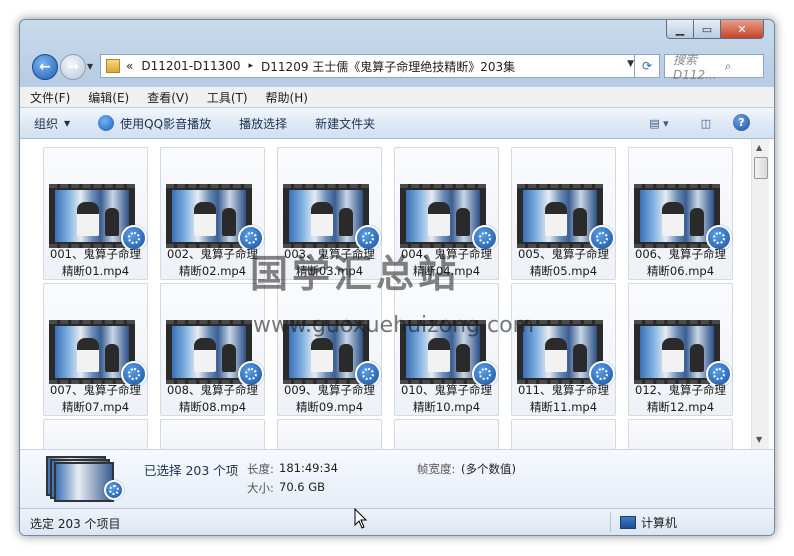  Describe the element at coordinates (628, 522) in the screenshot. I see `computer-icon` at that location.